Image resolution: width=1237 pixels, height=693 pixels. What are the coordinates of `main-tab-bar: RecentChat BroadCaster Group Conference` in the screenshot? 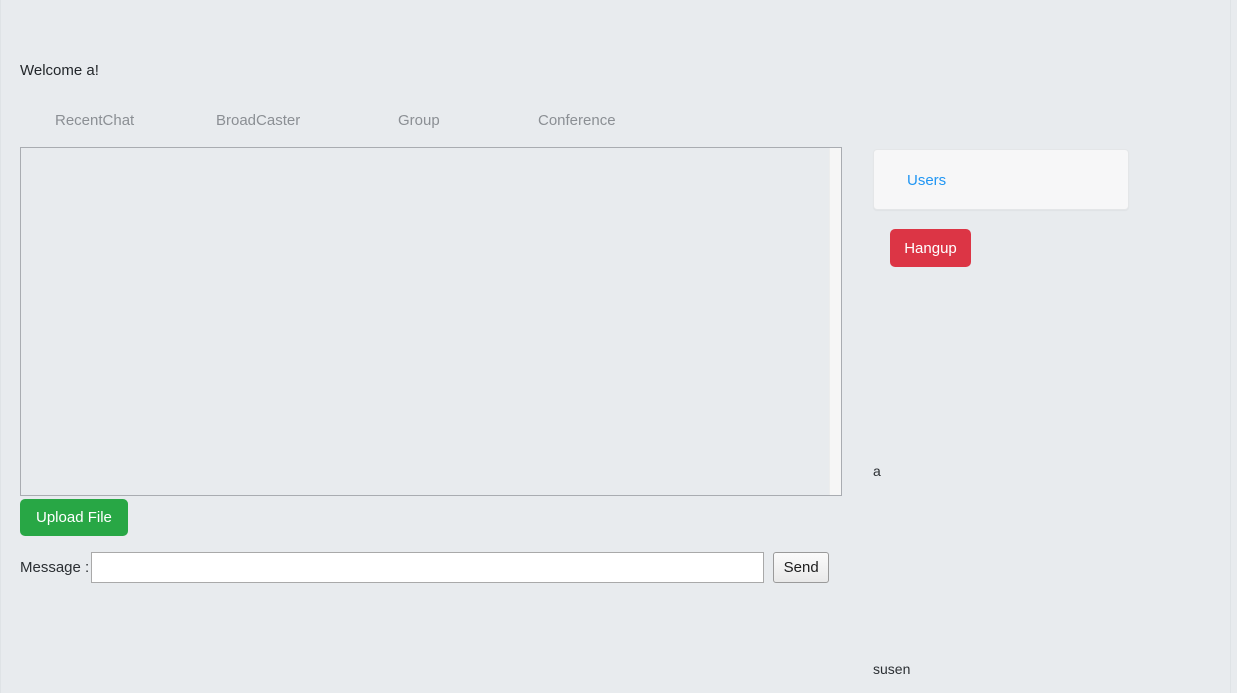 It's located at (431, 126).